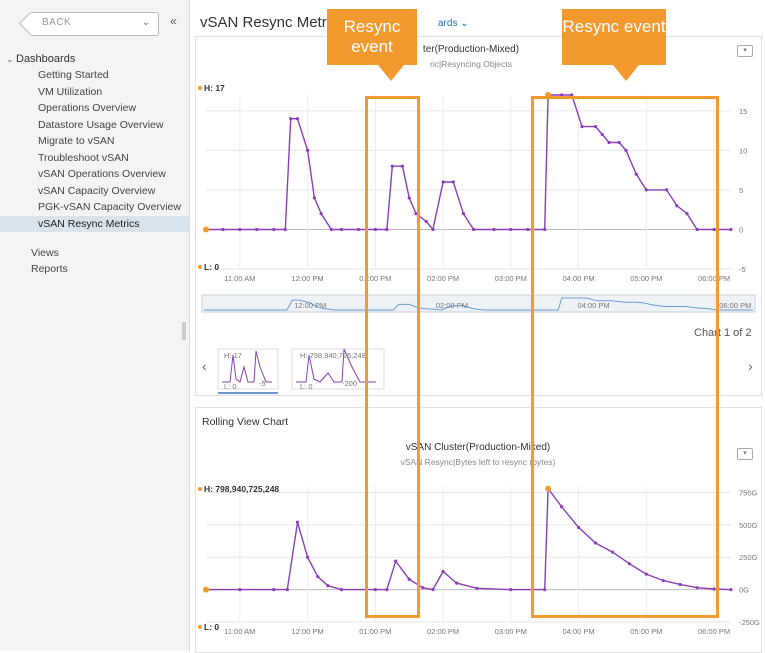 The height and width of the screenshot is (653, 765). Describe the element at coordinates (452, 305) in the screenshot. I see `navigator-tick-label: 02:00 PM` at that location.